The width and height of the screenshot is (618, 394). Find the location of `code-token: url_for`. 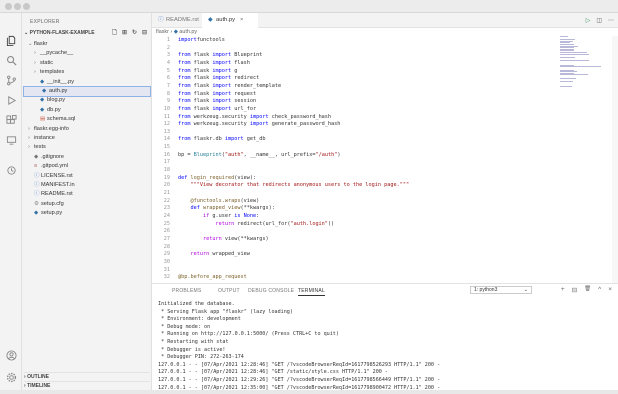

code-token: url_for is located at coordinates (244, 108).